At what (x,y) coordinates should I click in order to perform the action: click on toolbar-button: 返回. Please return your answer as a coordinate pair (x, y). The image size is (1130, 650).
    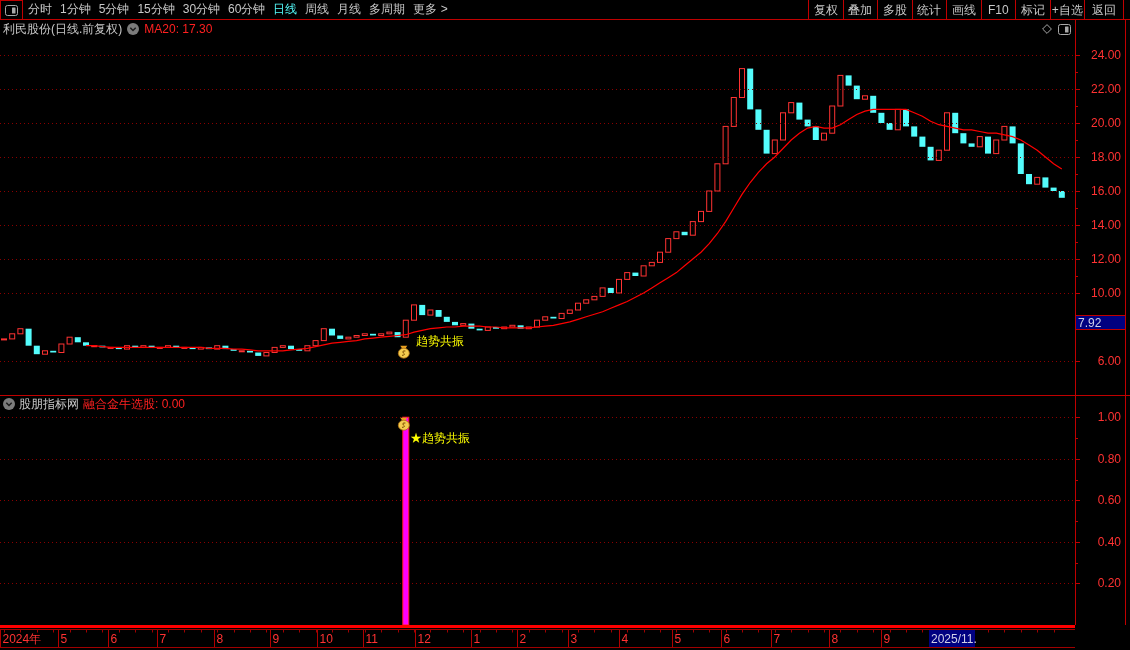
    Looking at the image, I should click on (1104, 9).